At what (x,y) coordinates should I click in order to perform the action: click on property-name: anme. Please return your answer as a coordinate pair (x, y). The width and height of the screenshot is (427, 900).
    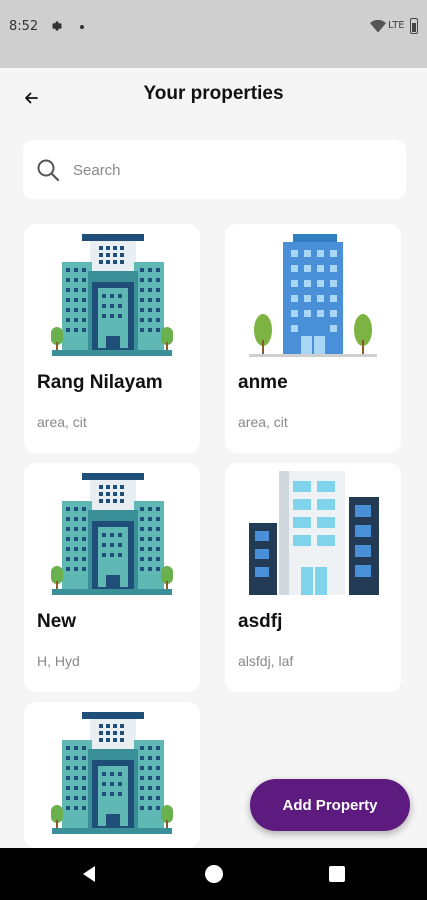
    Looking at the image, I should click on (263, 382).